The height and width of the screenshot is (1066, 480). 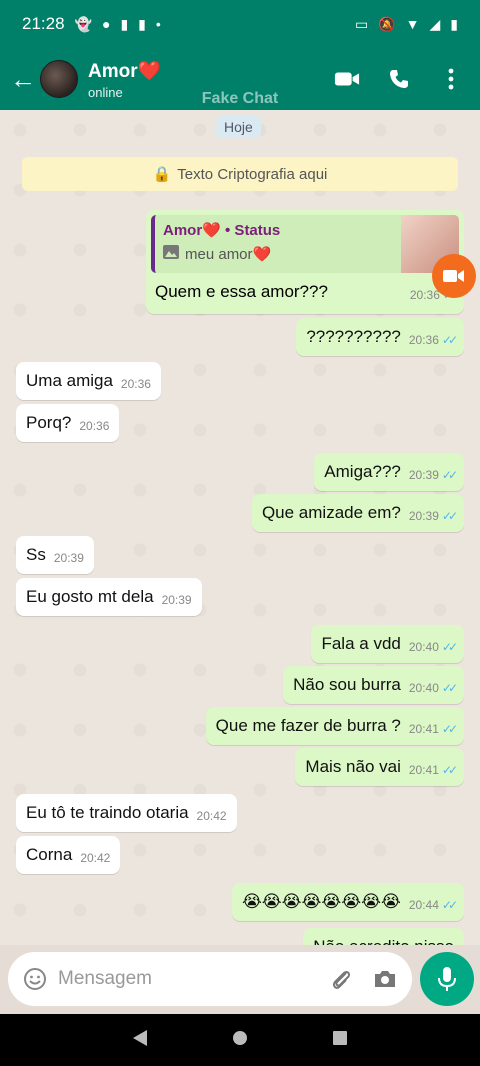 I want to click on nav-home-icon, so click(x=240, y=1040).